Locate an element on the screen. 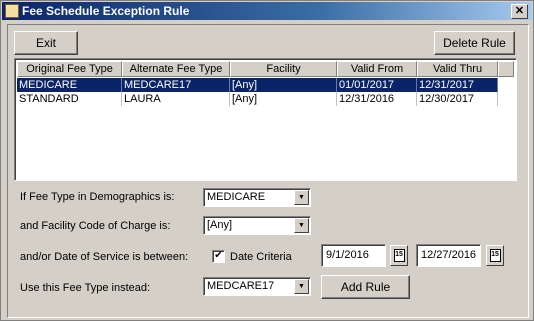 This screenshot has width=534, height=321. column-header-valid-thru: Valid Thru is located at coordinates (457, 69).